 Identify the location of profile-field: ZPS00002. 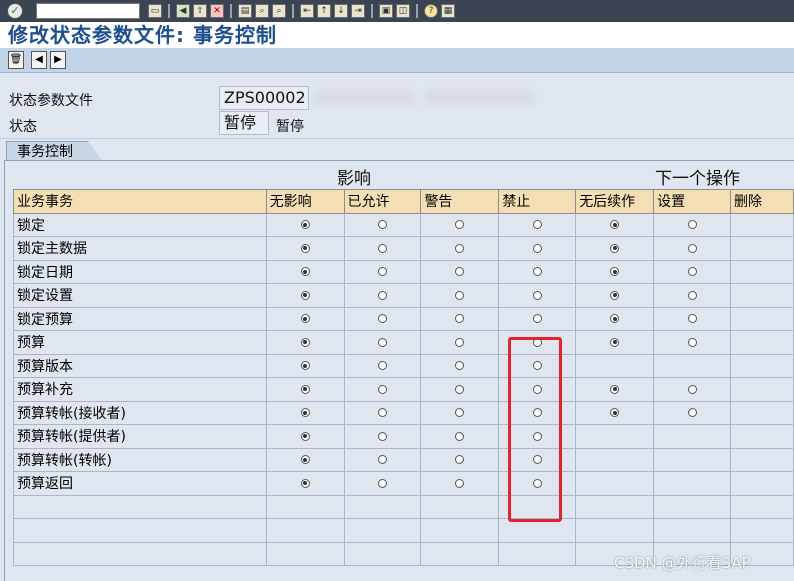
(264, 98).